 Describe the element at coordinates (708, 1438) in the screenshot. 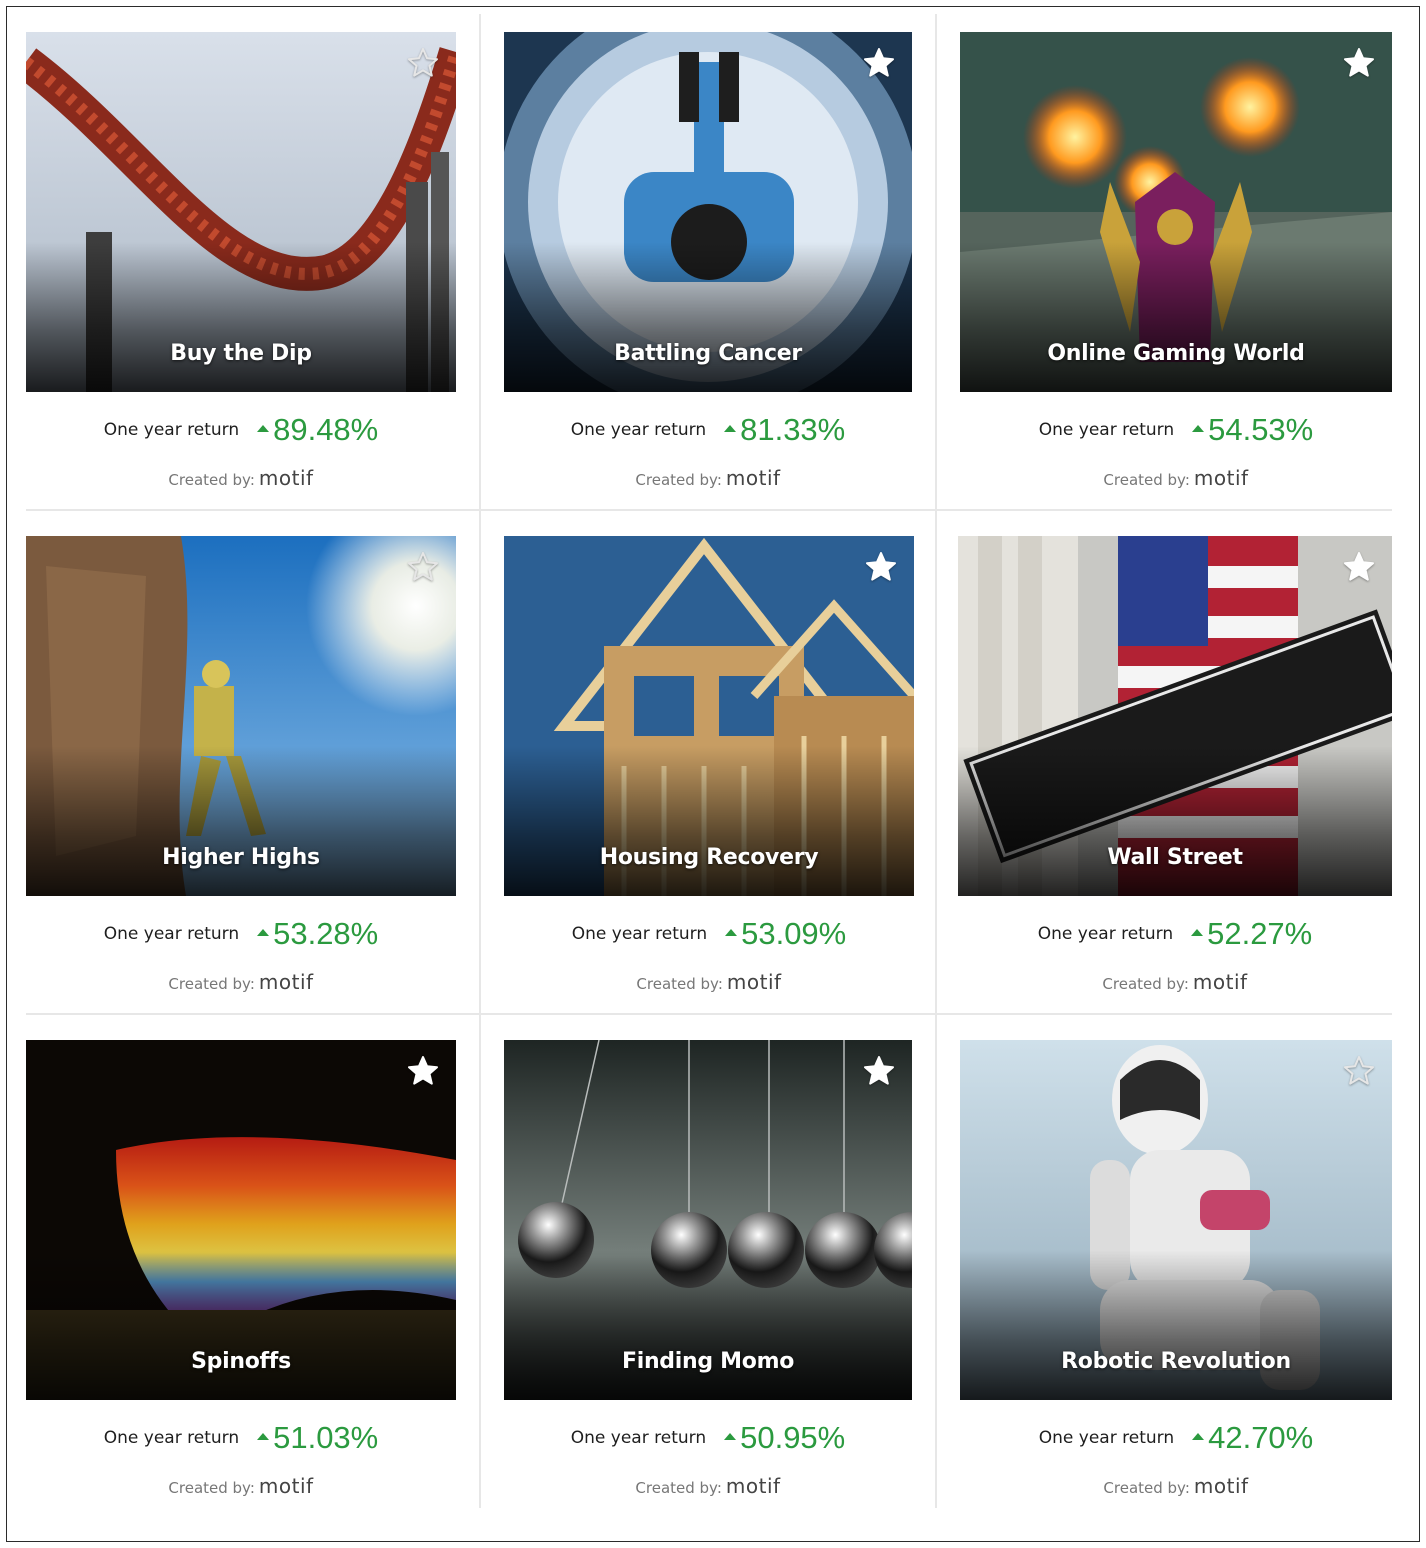

I see `return-row: One year return 50.95%` at that location.